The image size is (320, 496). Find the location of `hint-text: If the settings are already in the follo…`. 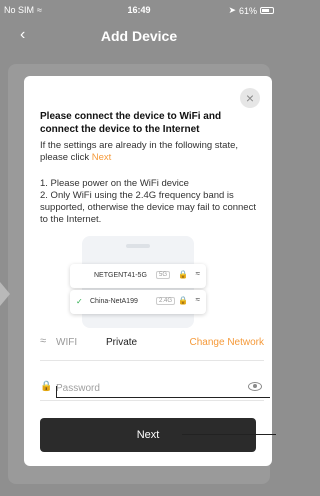

hint-text: If the settings are already in the follo… is located at coordinates (139, 151).